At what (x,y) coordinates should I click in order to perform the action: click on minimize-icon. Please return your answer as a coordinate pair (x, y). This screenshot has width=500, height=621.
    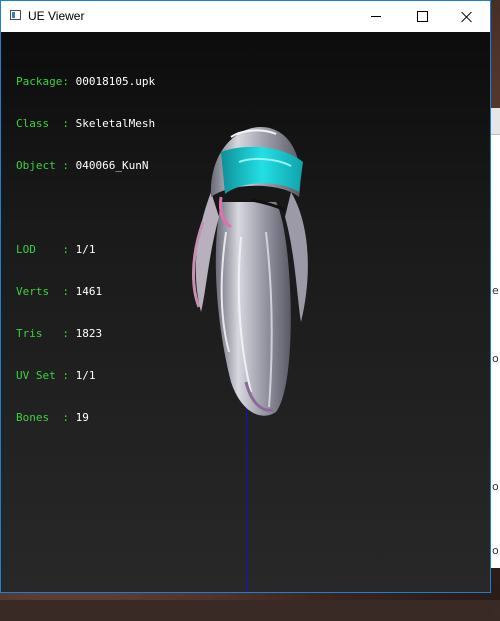
    Looking at the image, I should click on (376, 16).